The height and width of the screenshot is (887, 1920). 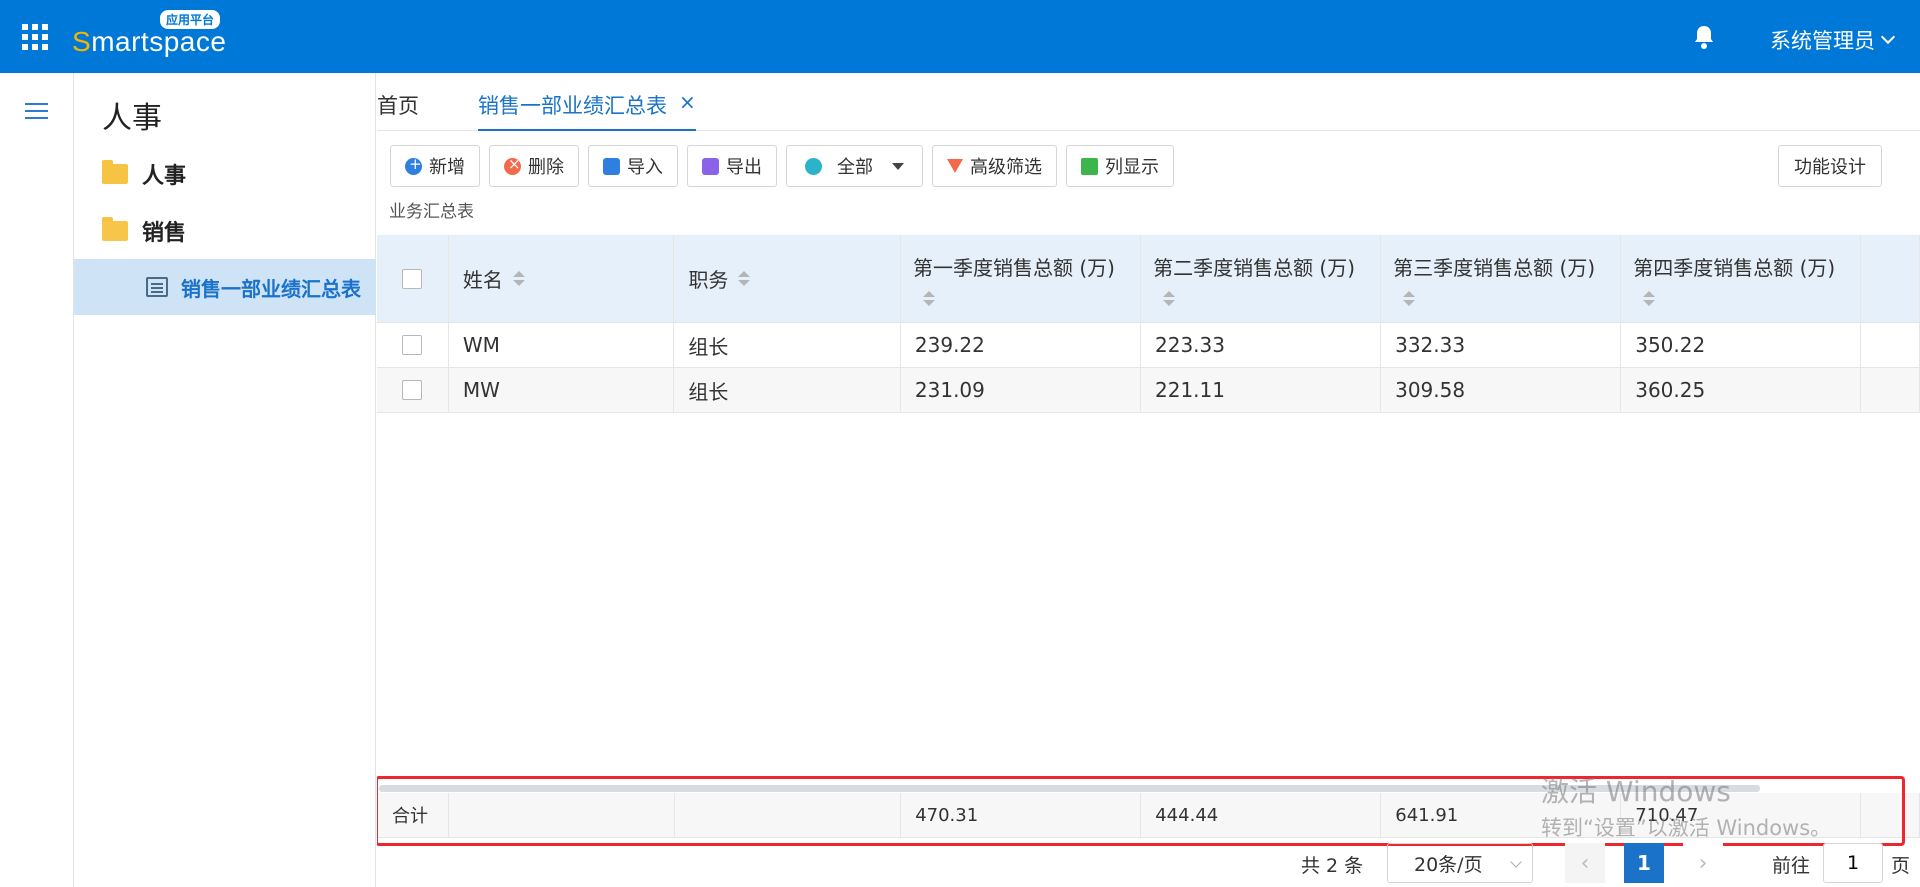 I want to click on filter-icon, so click(x=955, y=166).